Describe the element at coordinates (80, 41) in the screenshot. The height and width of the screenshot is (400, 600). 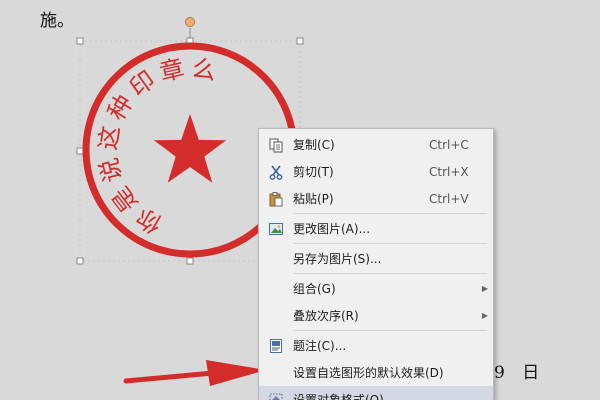
I see `resize-handle-top-left` at that location.